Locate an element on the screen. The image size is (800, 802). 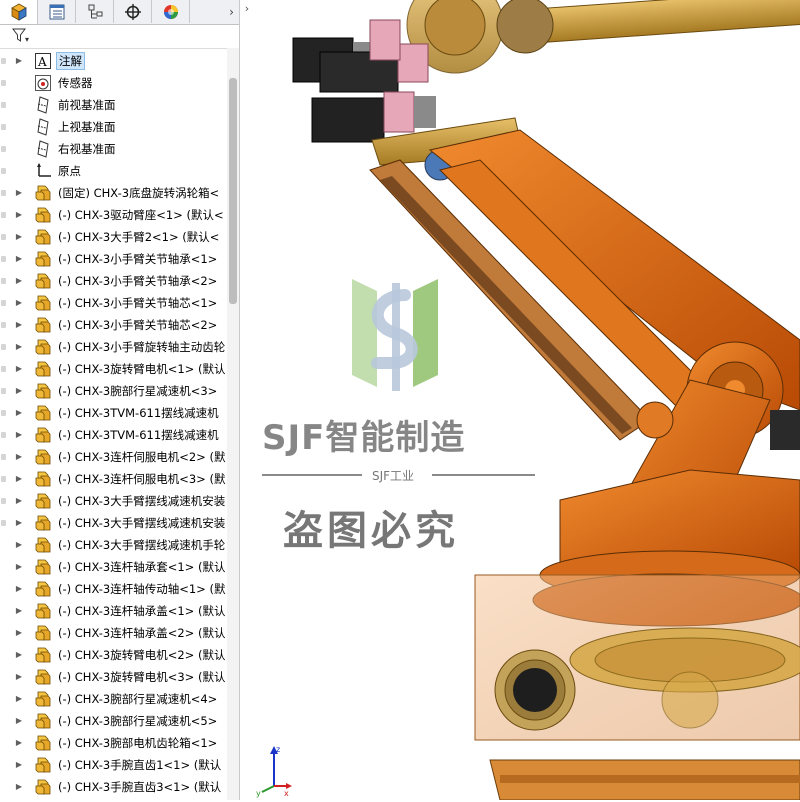
tree-item-label: (-) CHX-3大手臂摆线减速机安装 is located at coordinates (142, 501).